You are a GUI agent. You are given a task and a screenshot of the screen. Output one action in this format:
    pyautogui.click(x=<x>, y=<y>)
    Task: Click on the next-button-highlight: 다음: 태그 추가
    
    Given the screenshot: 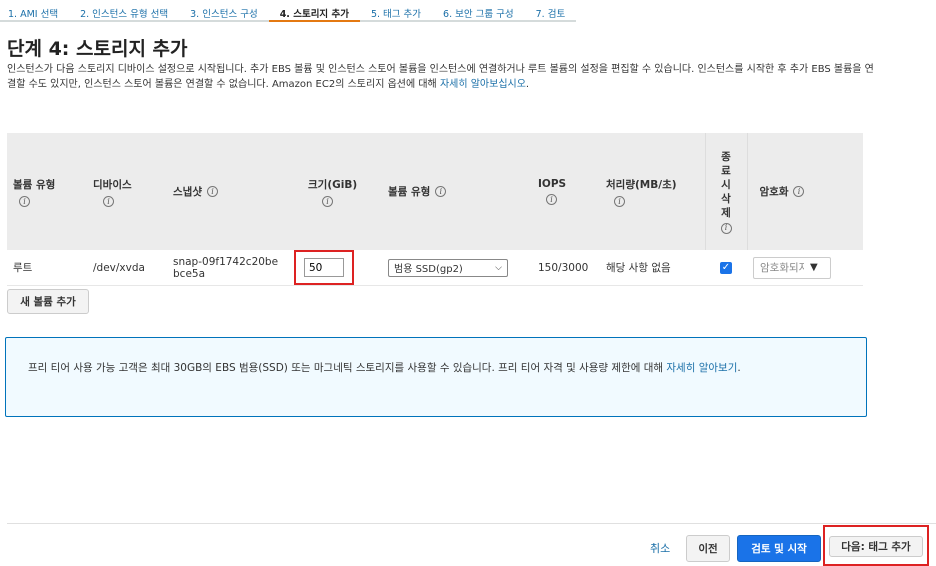 What is the action you would take?
    pyautogui.click(x=876, y=545)
    